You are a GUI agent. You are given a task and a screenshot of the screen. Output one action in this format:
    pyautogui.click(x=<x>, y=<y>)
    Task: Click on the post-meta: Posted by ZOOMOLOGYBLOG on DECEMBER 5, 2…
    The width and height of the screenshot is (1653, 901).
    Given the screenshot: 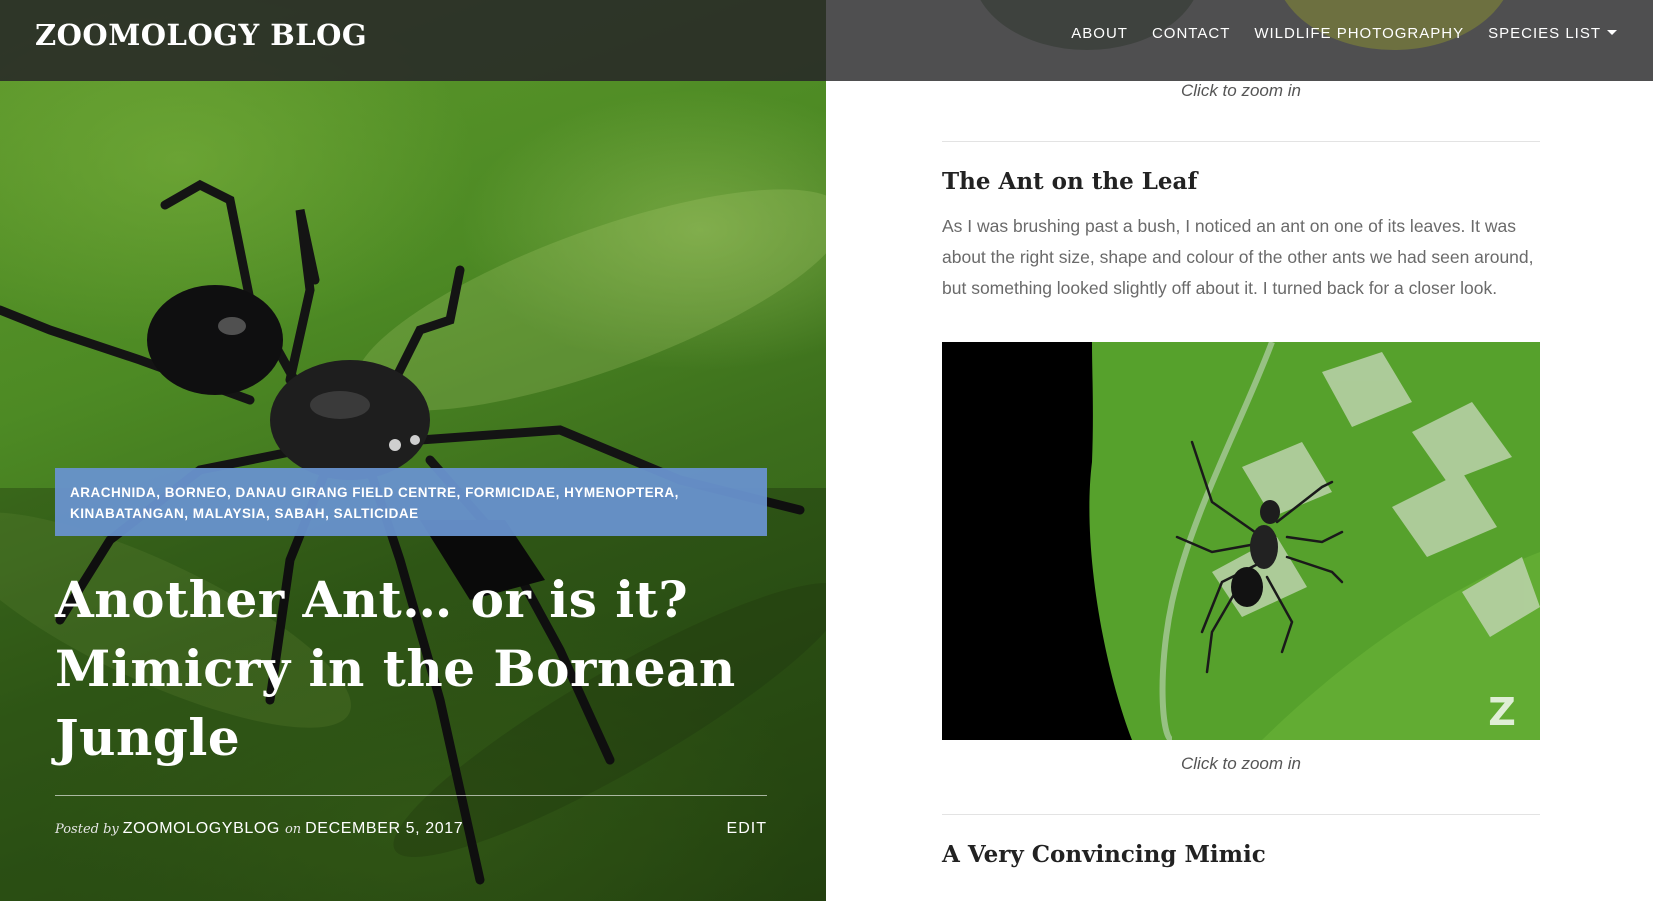 What is the action you would take?
    pyautogui.click(x=261, y=829)
    